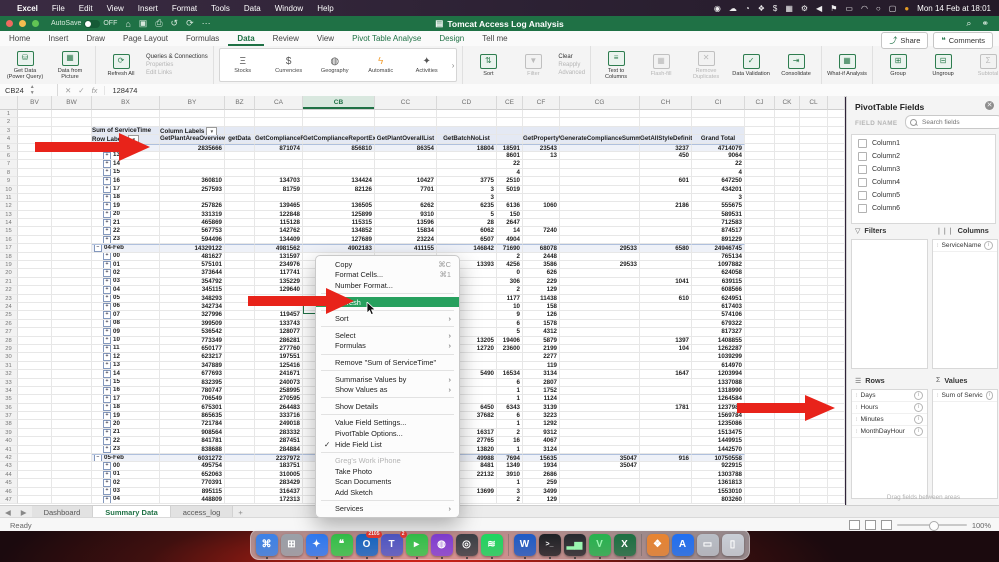  I want to click on cell-CF4: GetPropertyValues, so click(550, 139).